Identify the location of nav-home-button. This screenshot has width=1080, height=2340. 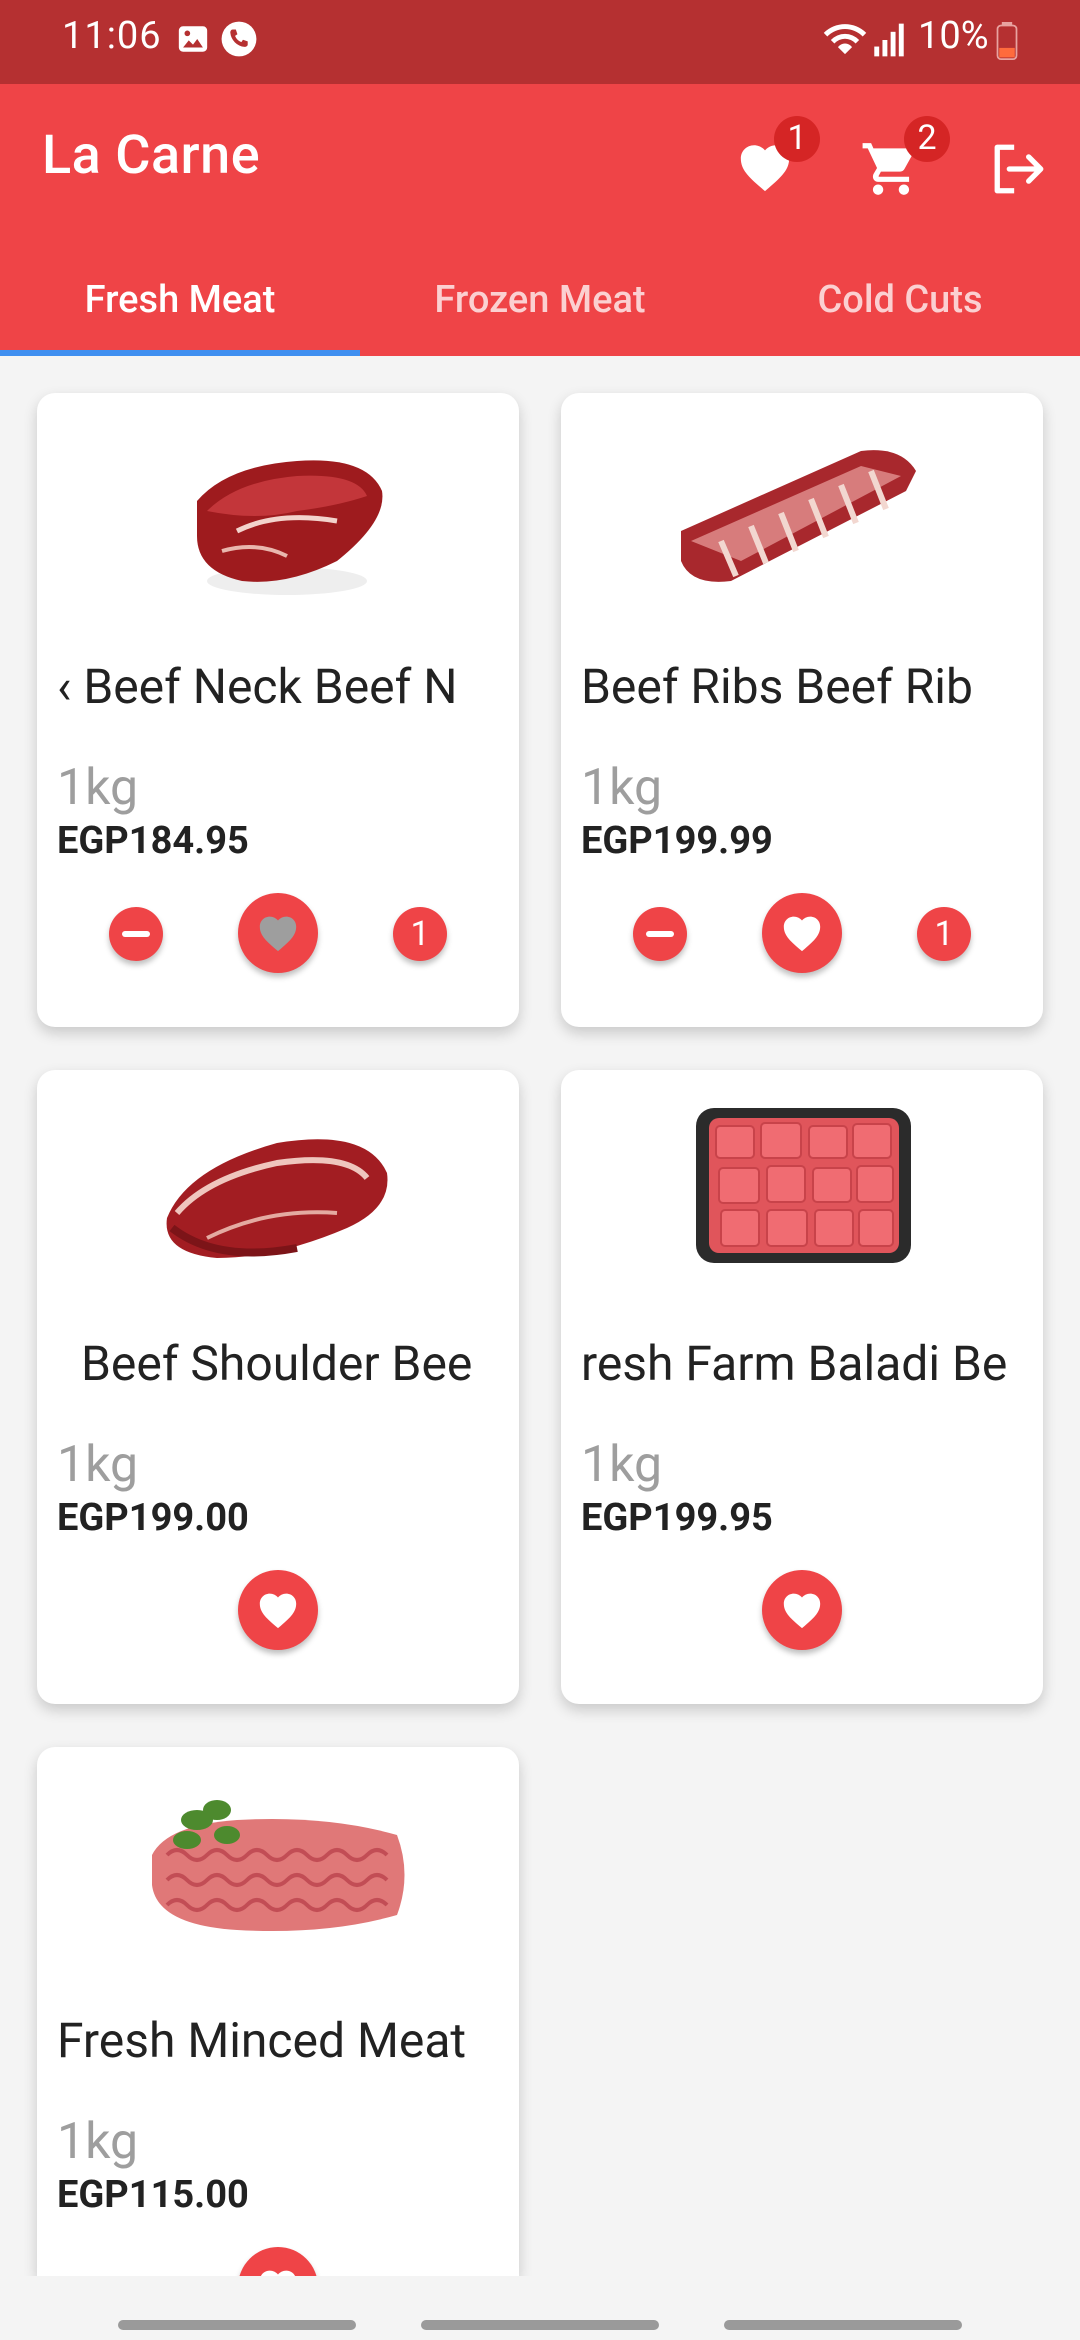
(540, 2325).